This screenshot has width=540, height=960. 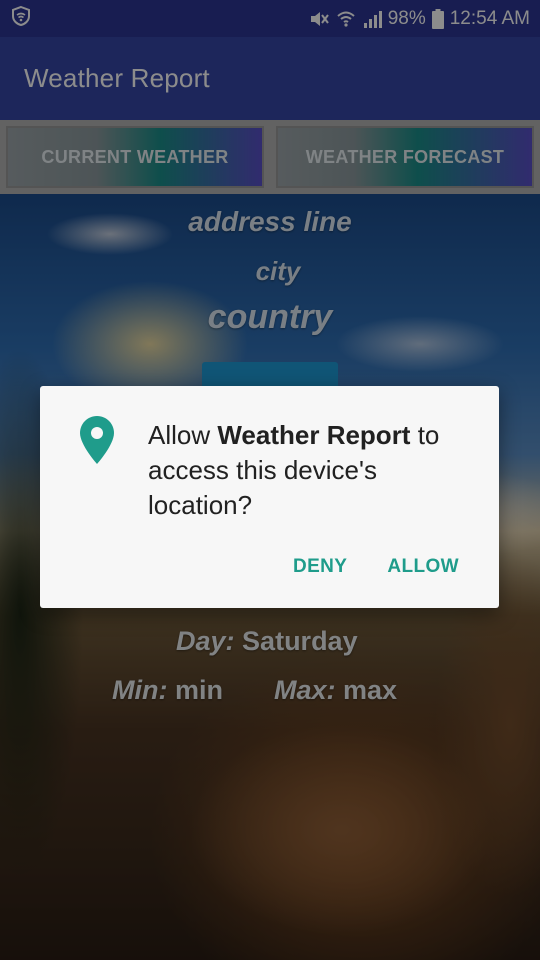 What do you see at coordinates (376, 567) in the screenshot?
I see `dialog-actions: DENY ALLOW` at bounding box center [376, 567].